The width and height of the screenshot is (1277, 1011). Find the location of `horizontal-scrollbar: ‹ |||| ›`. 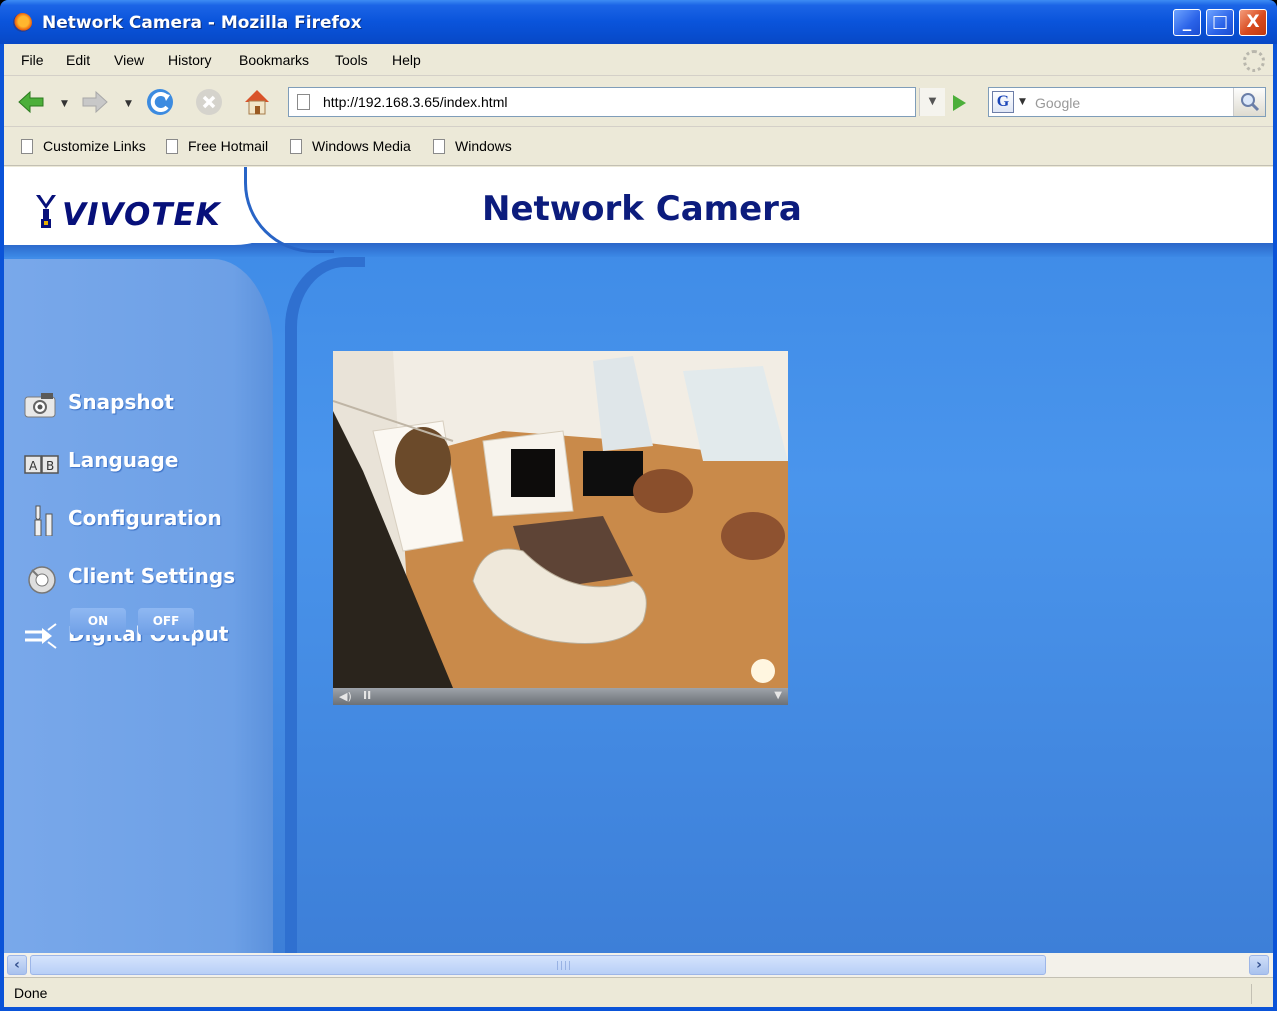

horizontal-scrollbar: ‹ |||| › is located at coordinates (638, 965).